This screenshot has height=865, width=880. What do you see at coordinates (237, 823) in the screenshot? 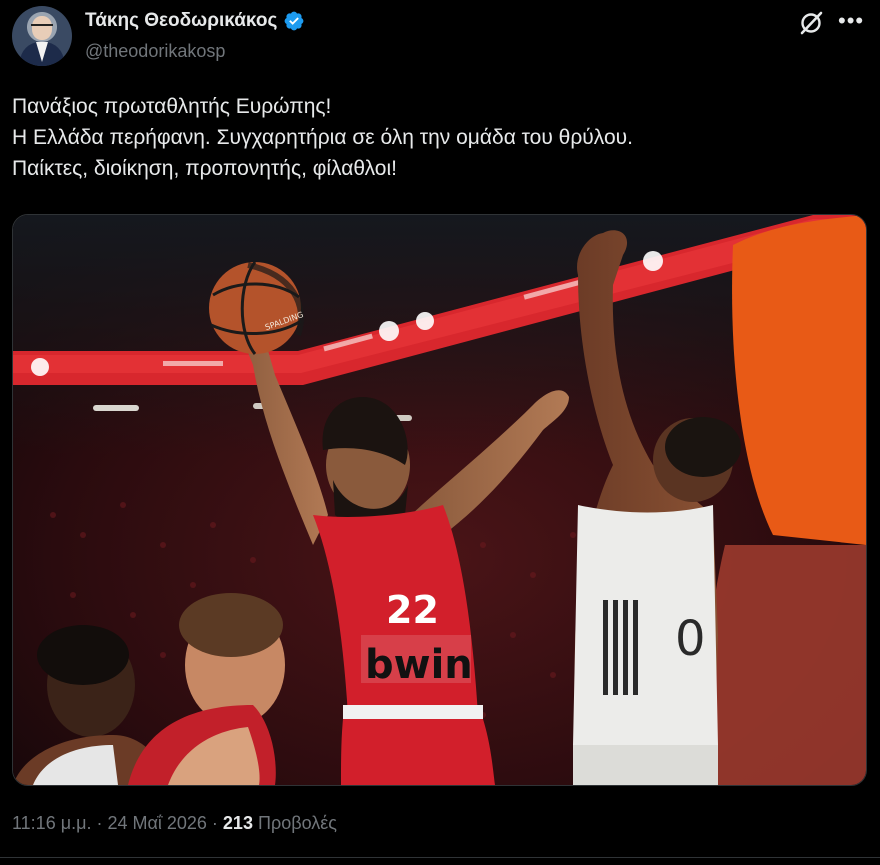
I see `views-count: 213` at bounding box center [237, 823].